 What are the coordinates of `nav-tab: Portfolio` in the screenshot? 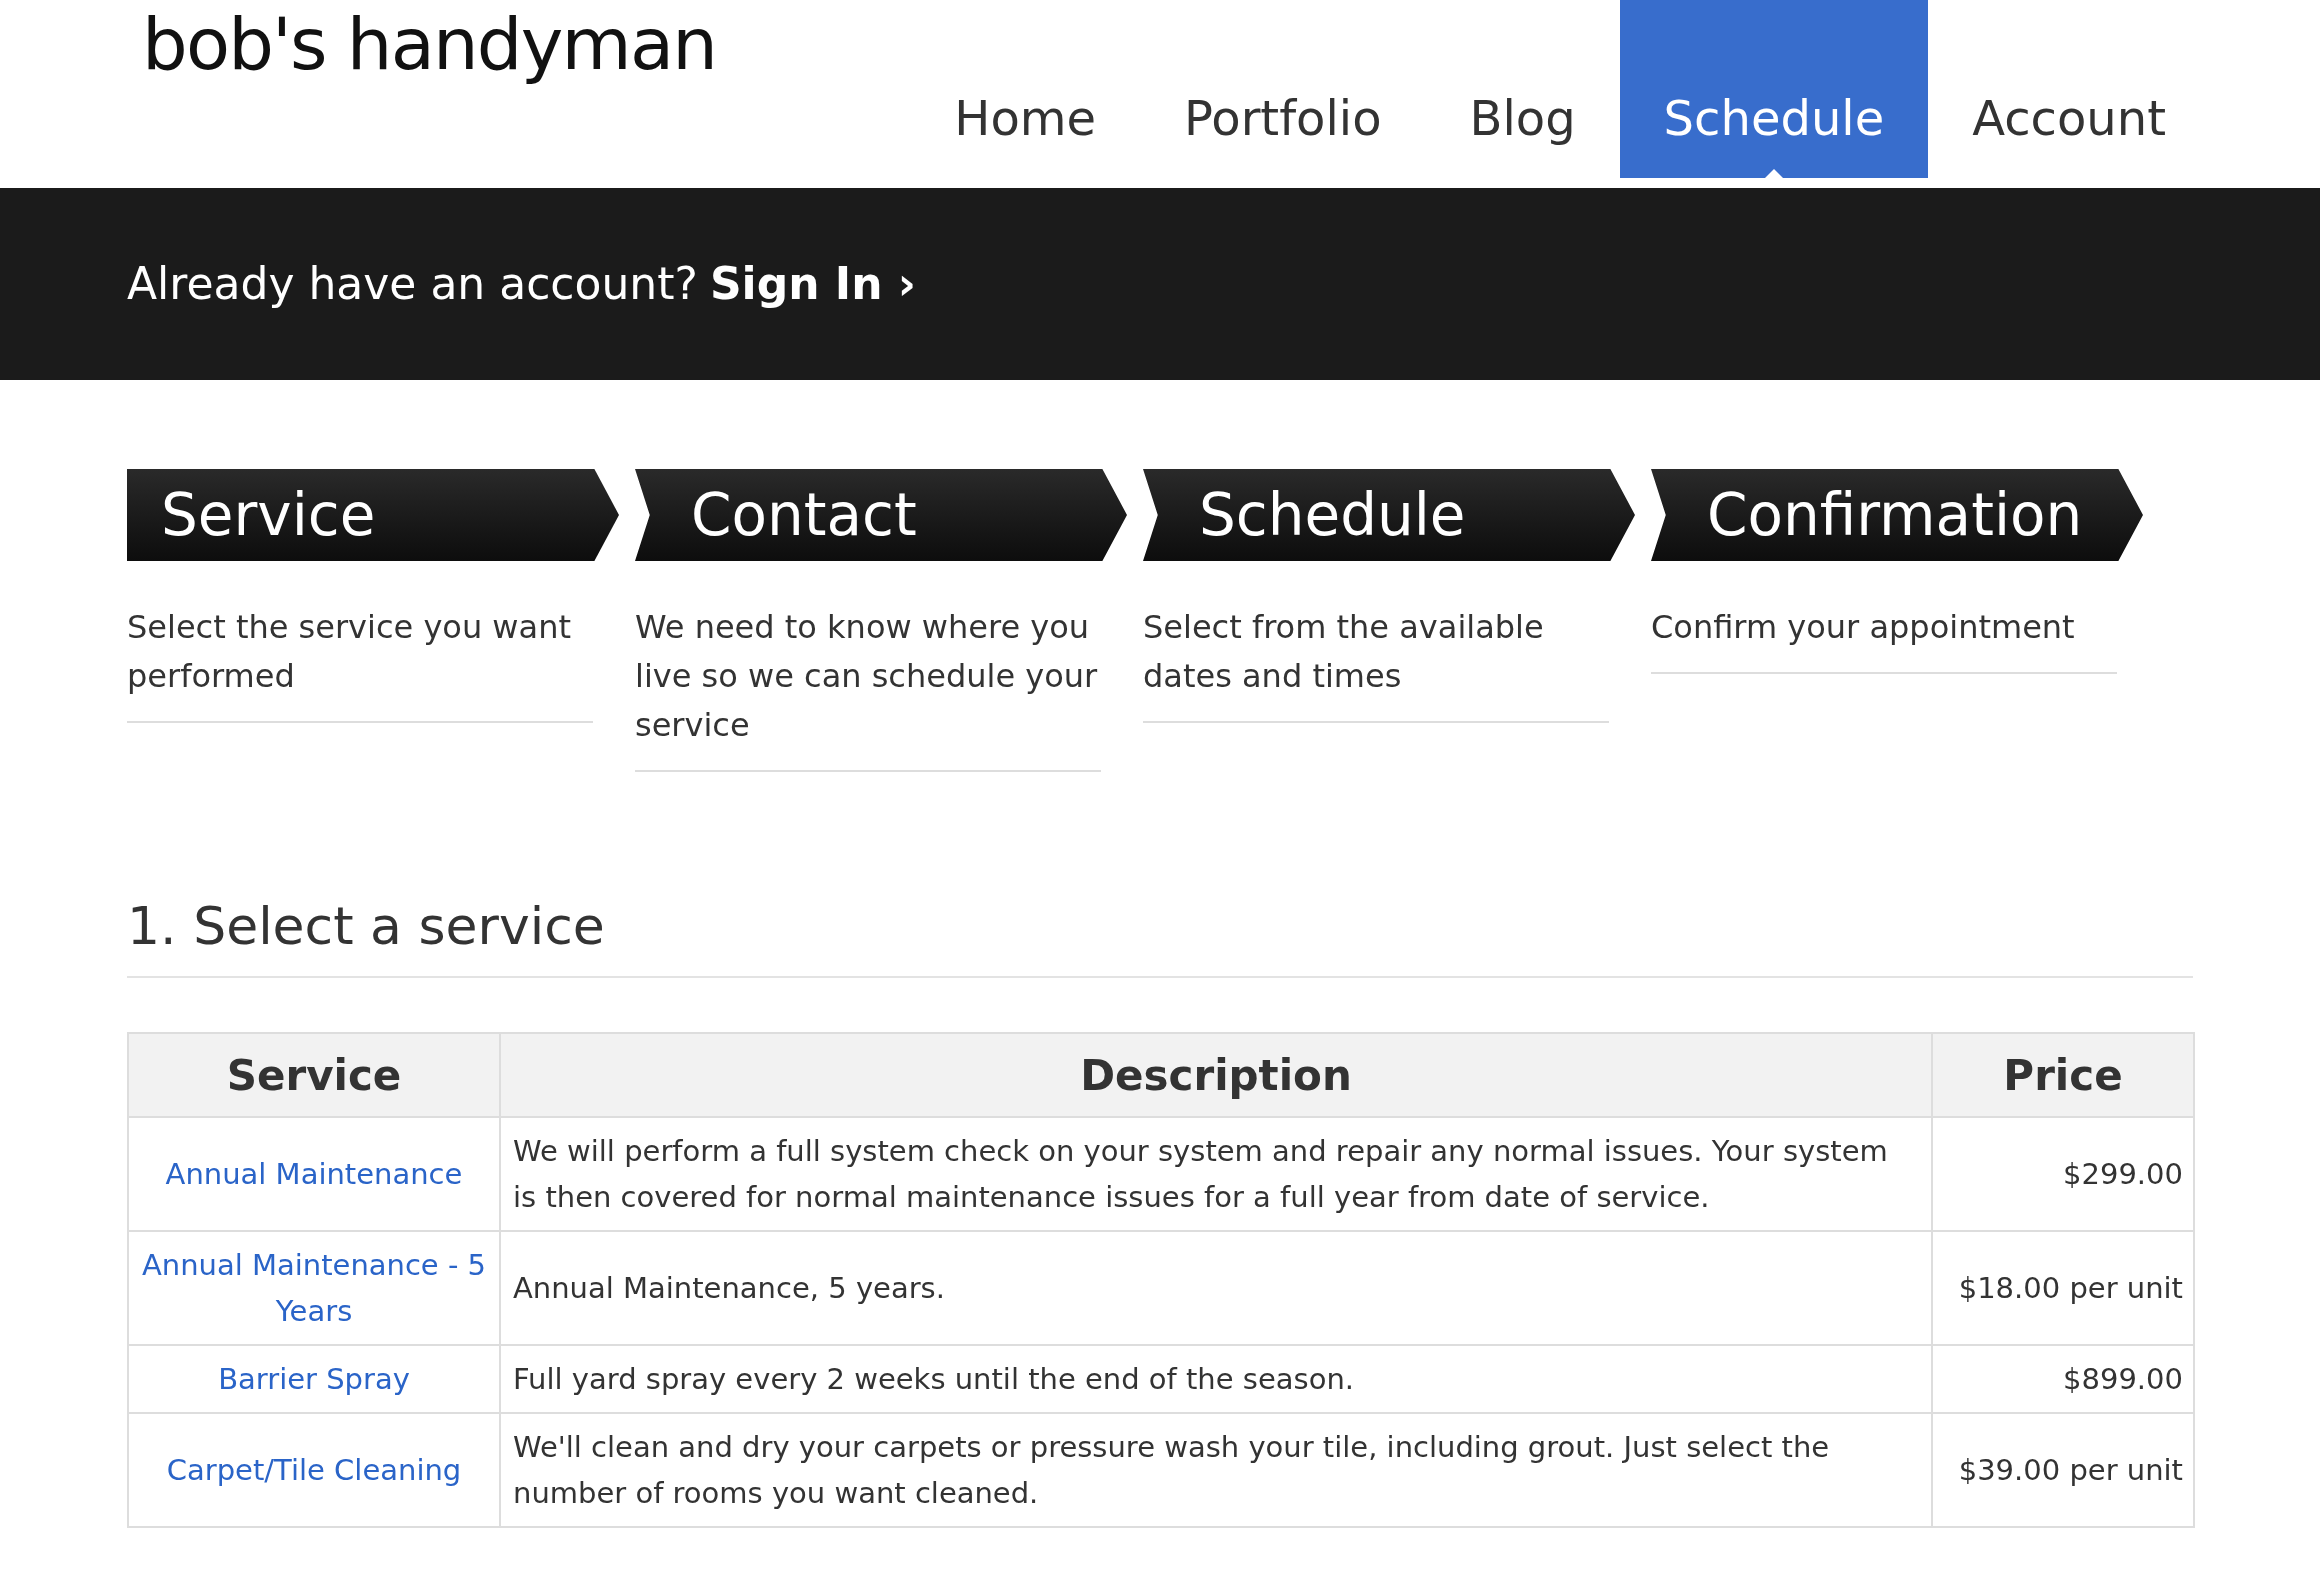 It's located at (1283, 89).